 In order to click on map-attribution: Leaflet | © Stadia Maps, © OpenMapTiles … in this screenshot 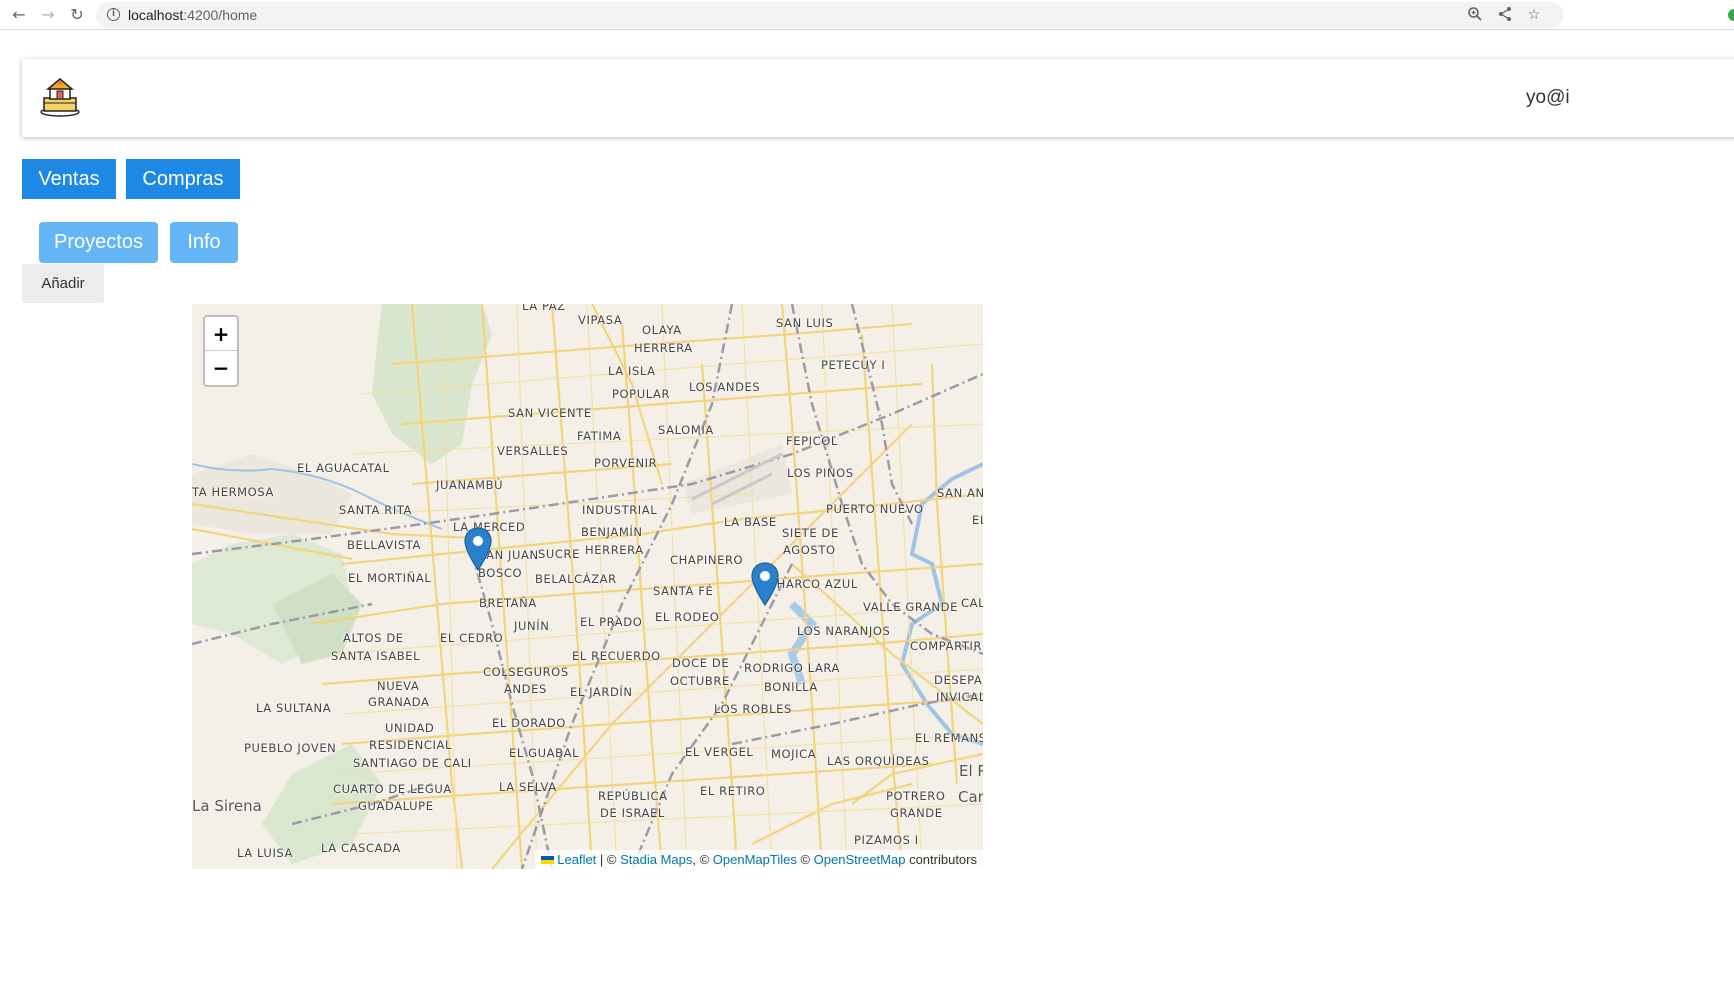, I will do `click(759, 859)`.